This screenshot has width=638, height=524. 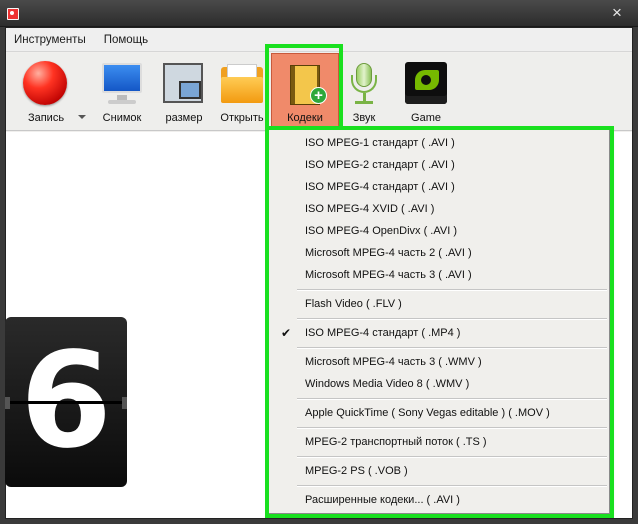 I want to click on open-button: Открыть, so click(x=242, y=92).